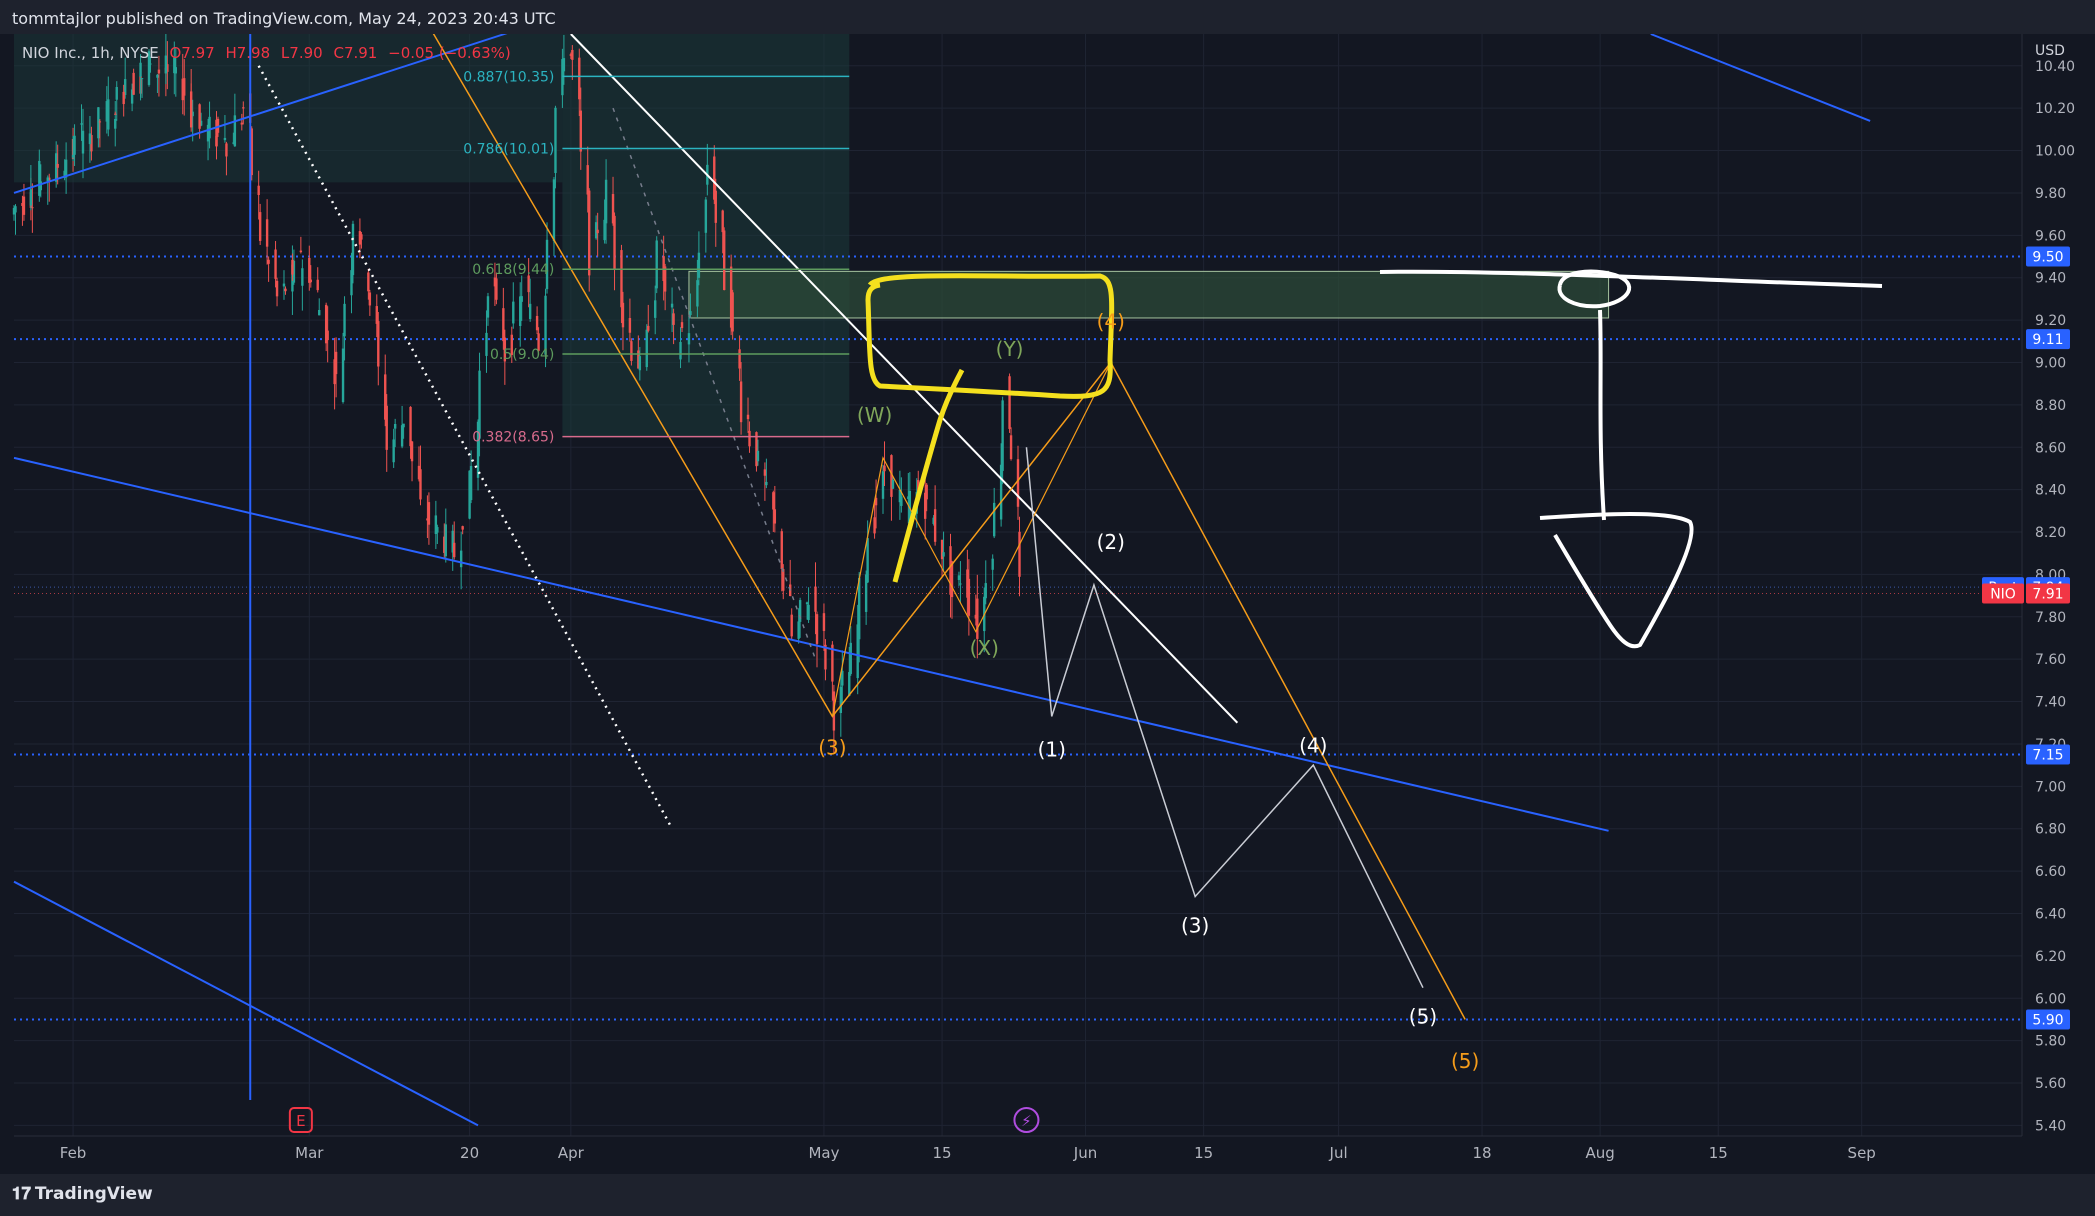 This screenshot has width=2095, height=1216. Describe the element at coordinates (1465, 1061) in the screenshot. I see `wave-label: (5)` at that location.